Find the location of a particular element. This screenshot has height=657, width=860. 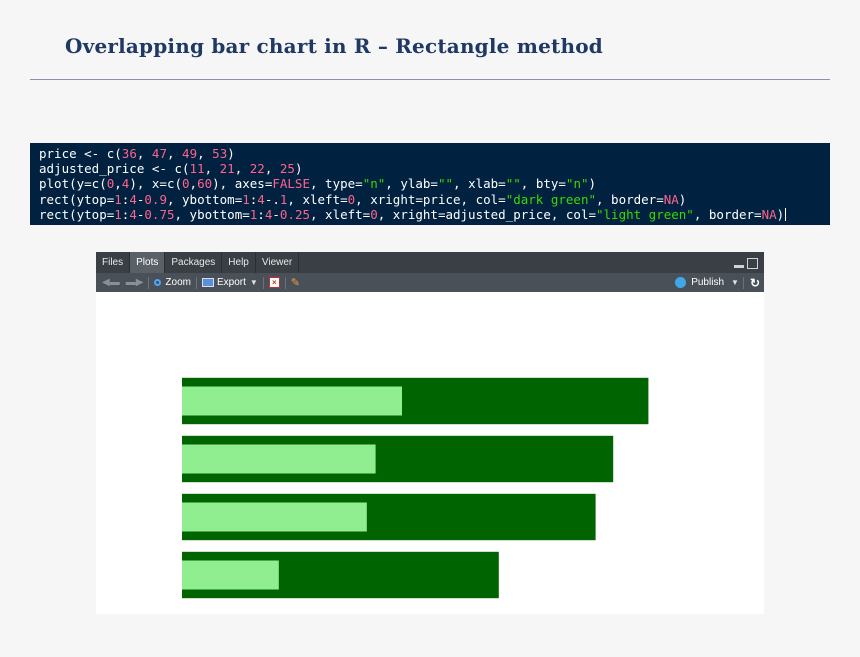

export-label: Export is located at coordinates (231, 282).